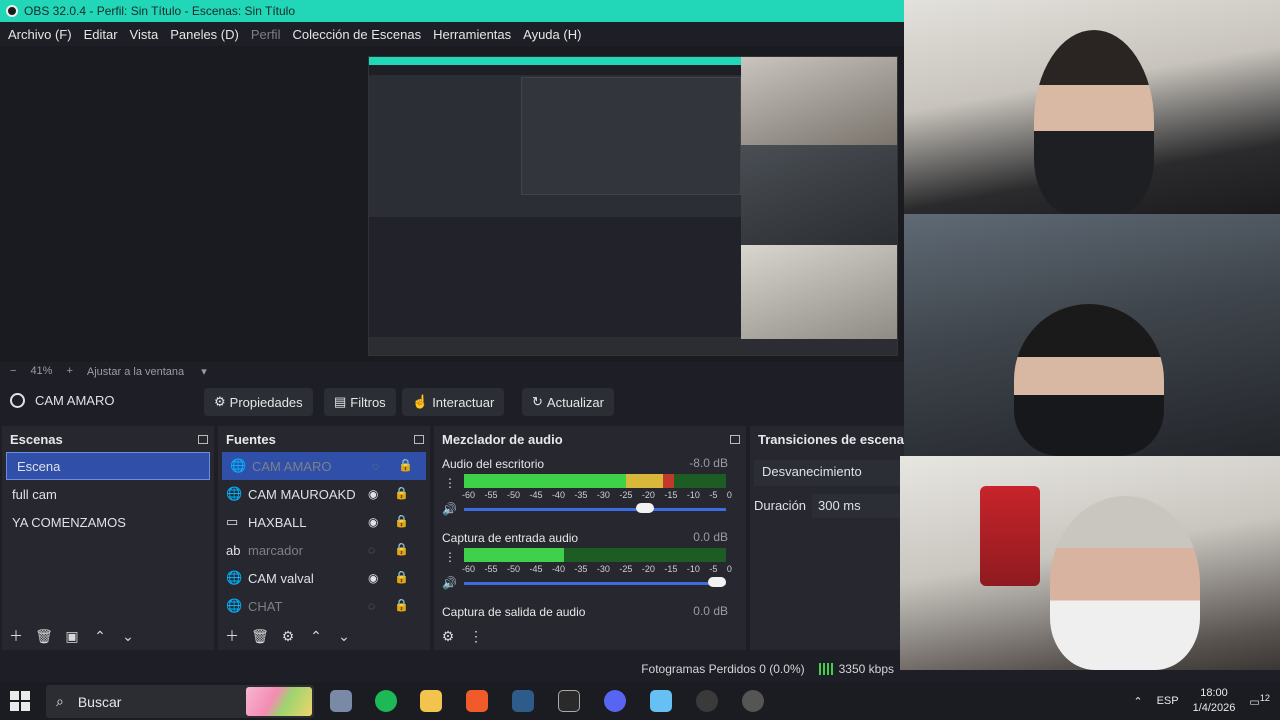 This screenshot has height=720, width=1280. Describe the element at coordinates (324, 494) in the screenshot. I see `source-item: 🌐 CAM MAUROAKD ◉ 🔒` at that location.